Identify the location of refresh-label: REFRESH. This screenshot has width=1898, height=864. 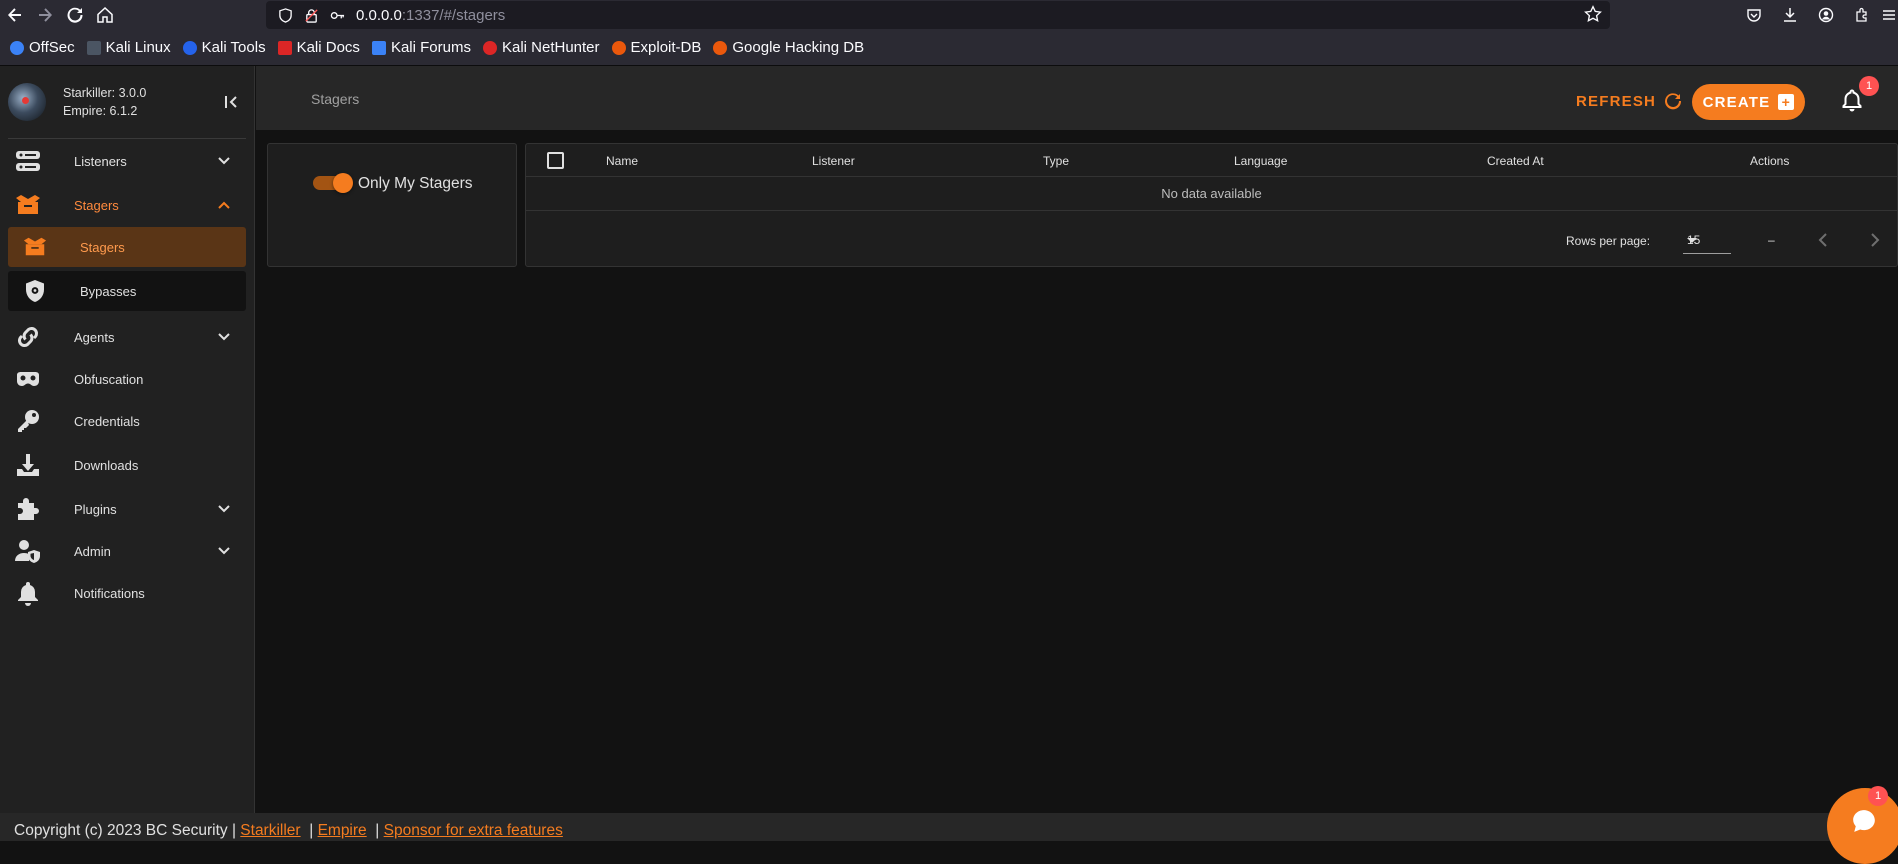
(1616, 101).